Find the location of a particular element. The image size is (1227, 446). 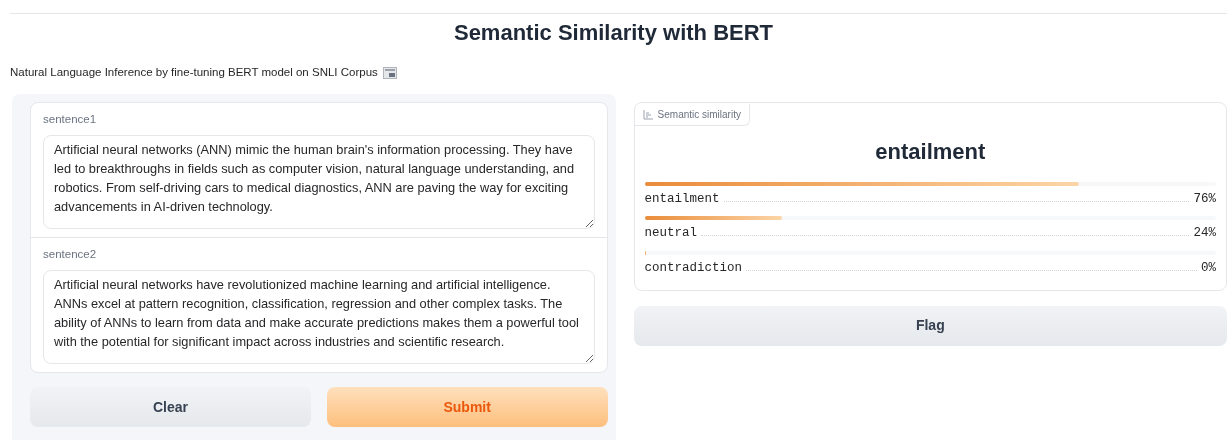

class-label: neutral is located at coordinates (671, 234).